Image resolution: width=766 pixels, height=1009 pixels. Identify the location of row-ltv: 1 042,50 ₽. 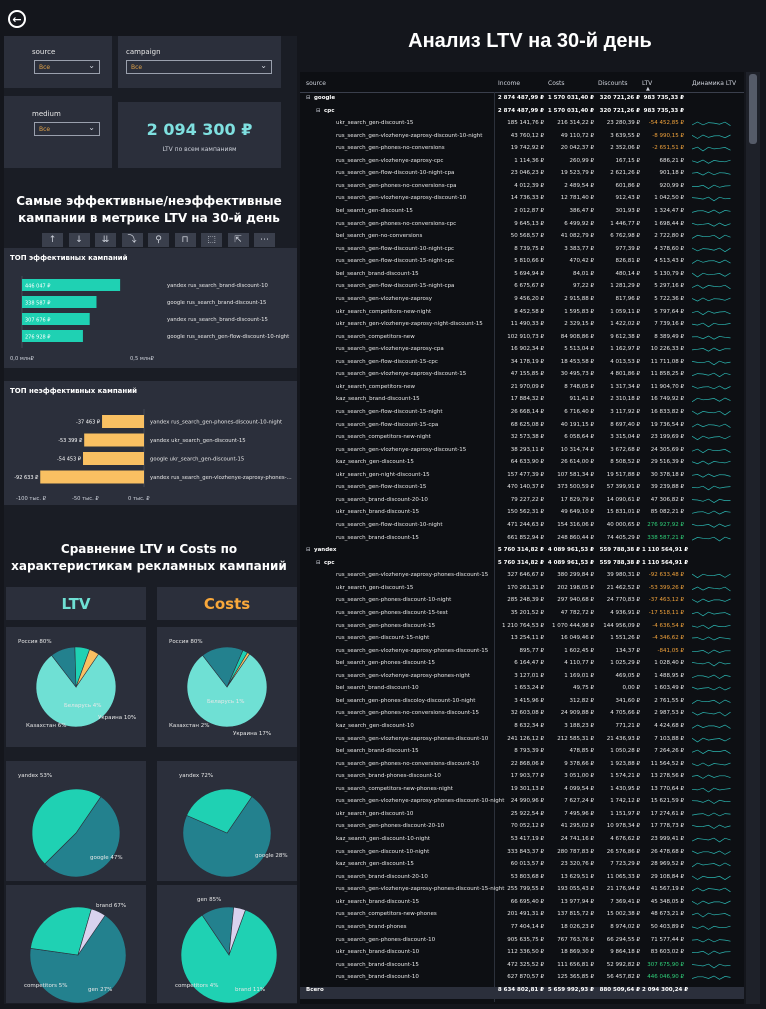
(669, 198).